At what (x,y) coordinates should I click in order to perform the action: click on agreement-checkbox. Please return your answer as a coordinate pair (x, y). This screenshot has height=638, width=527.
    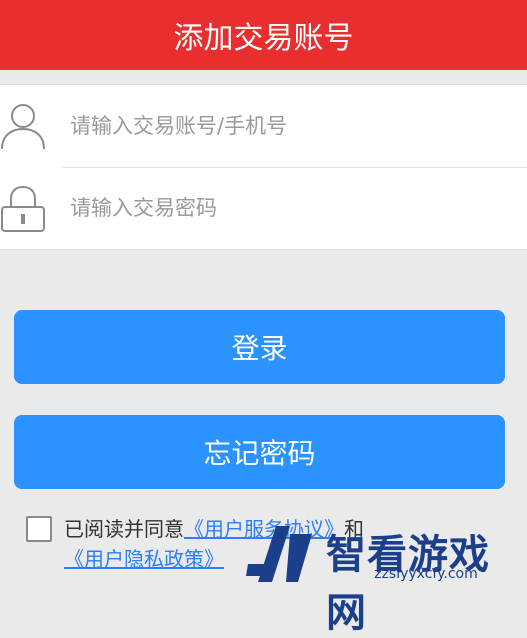
    Looking at the image, I should click on (39, 529).